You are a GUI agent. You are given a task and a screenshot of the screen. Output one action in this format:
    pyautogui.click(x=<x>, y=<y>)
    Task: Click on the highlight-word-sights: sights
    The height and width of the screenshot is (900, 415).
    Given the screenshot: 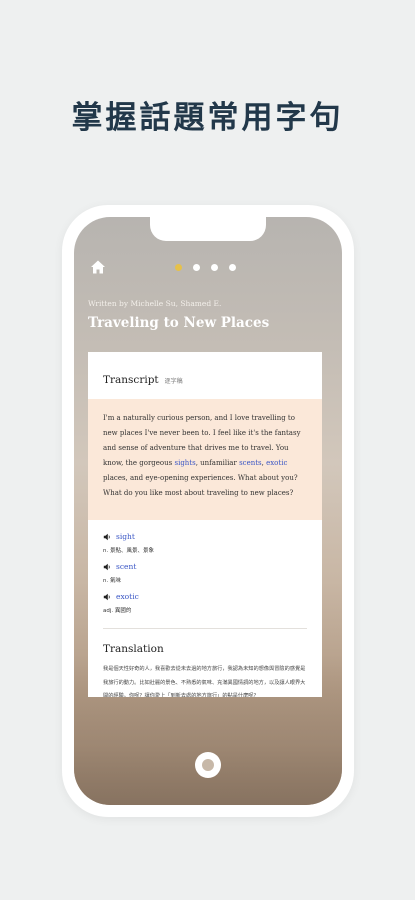 What is the action you would take?
    pyautogui.click(x=184, y=463)
    